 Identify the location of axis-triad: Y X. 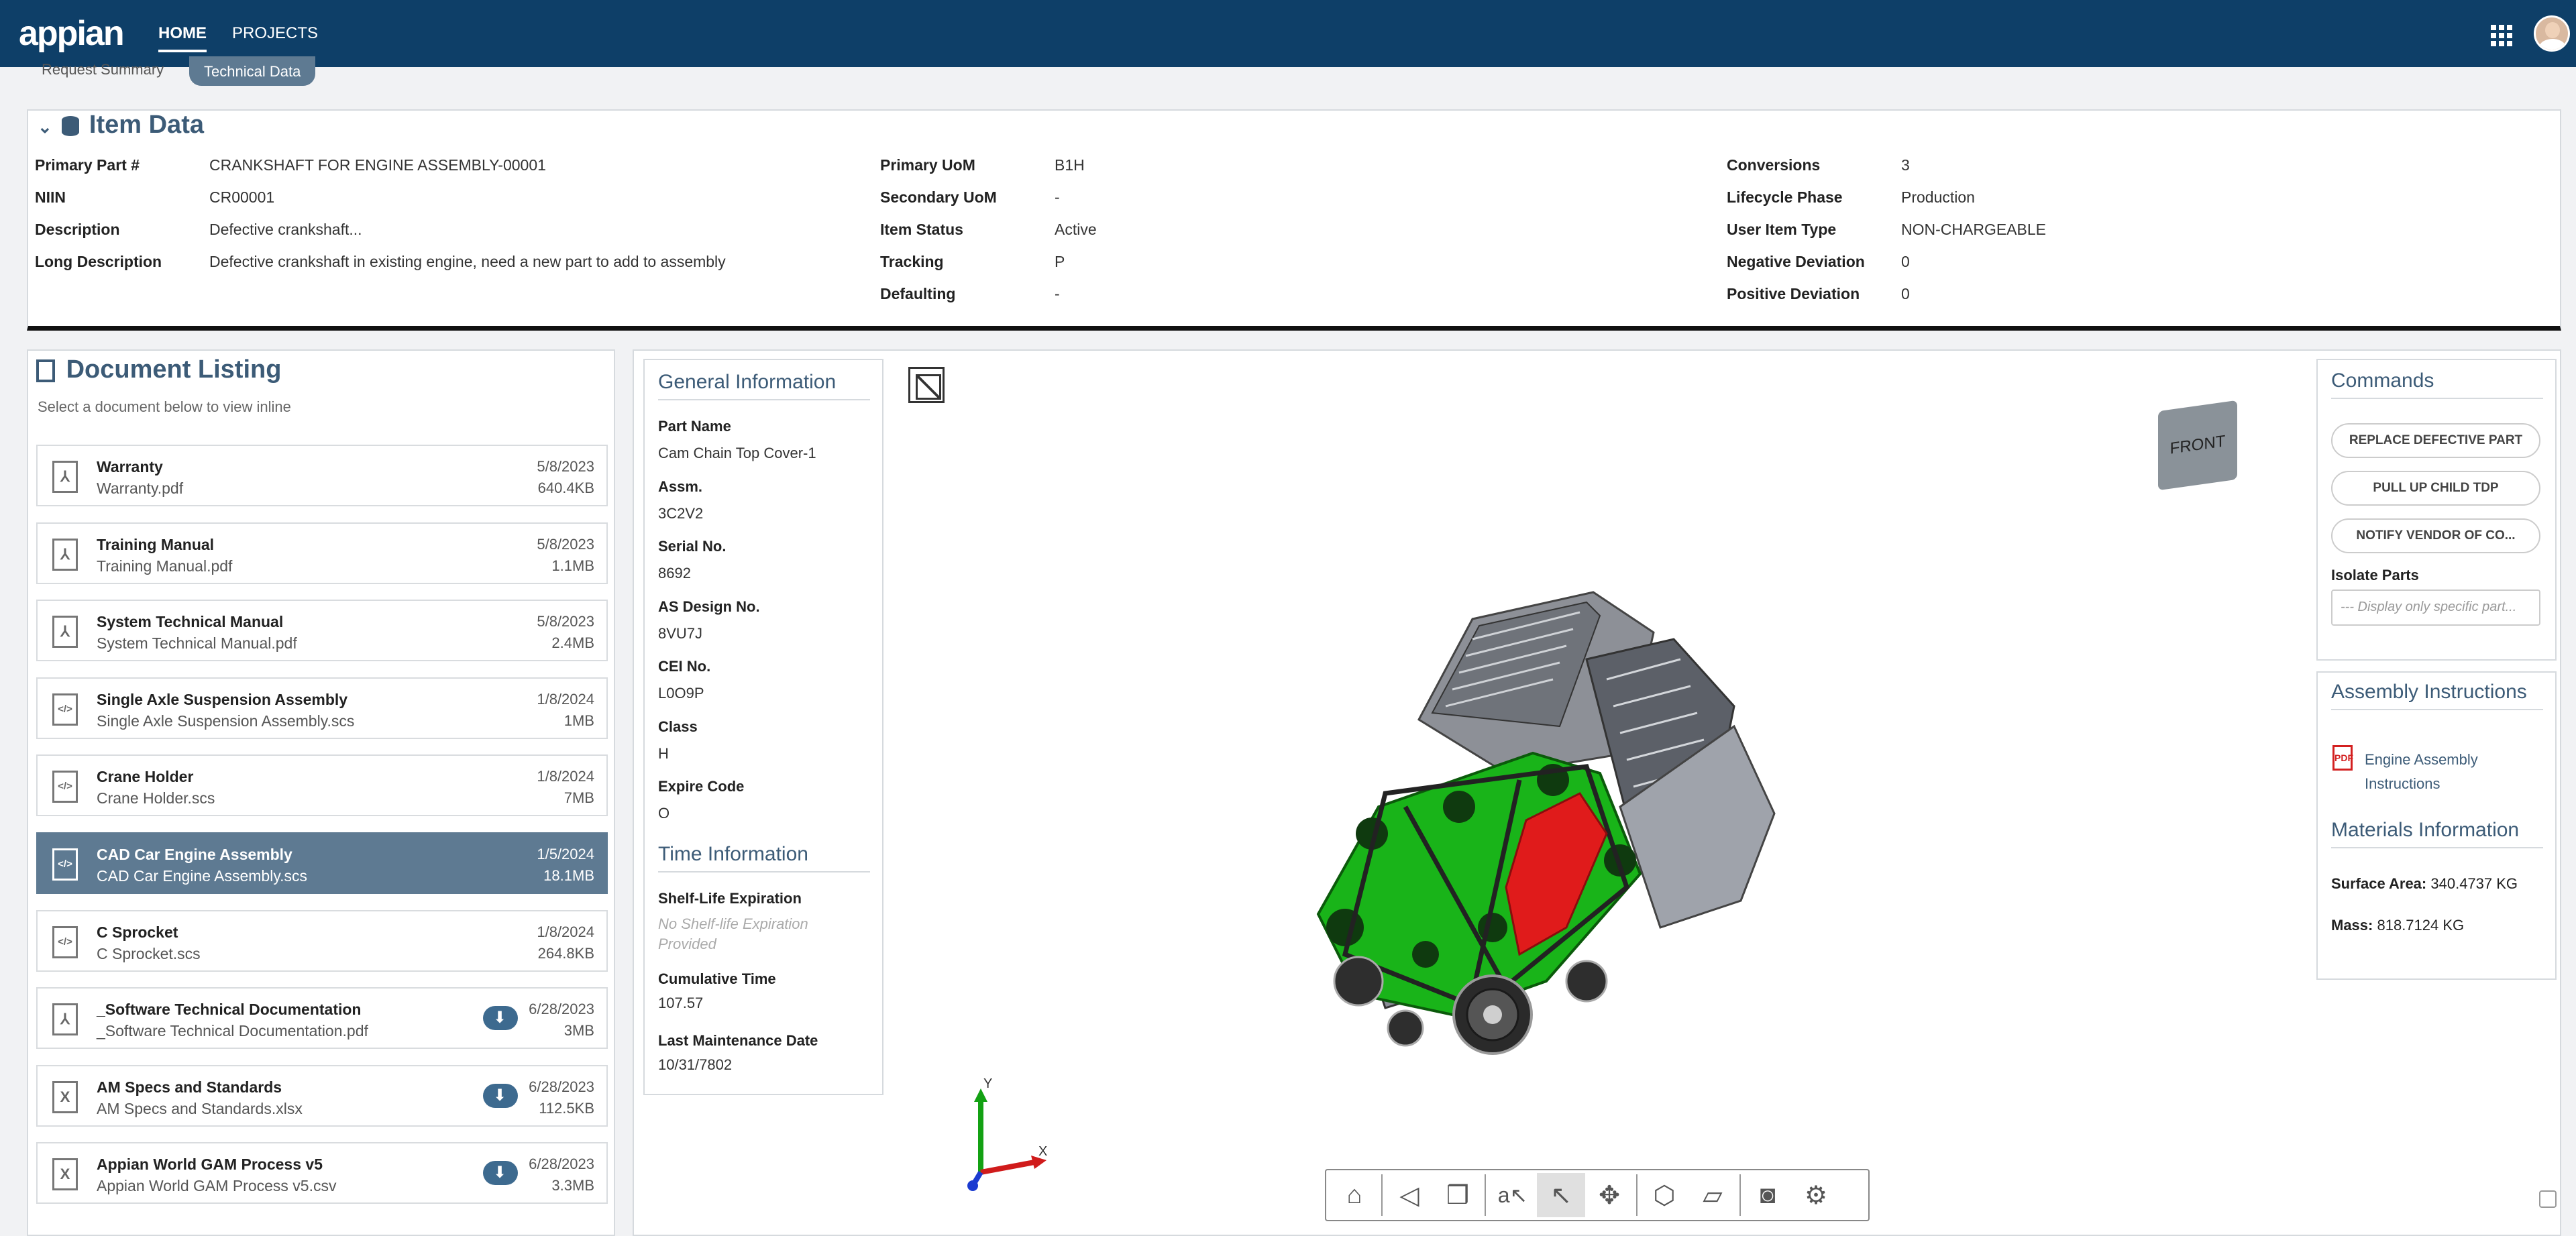
(1007, 1134).